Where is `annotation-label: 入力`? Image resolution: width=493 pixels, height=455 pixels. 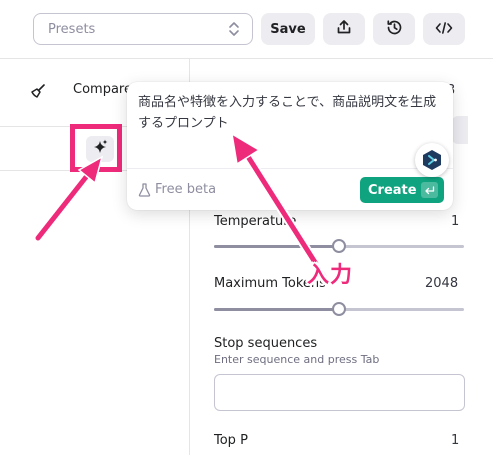 annotation-label: 入力 is located at coordinates (330, 275).